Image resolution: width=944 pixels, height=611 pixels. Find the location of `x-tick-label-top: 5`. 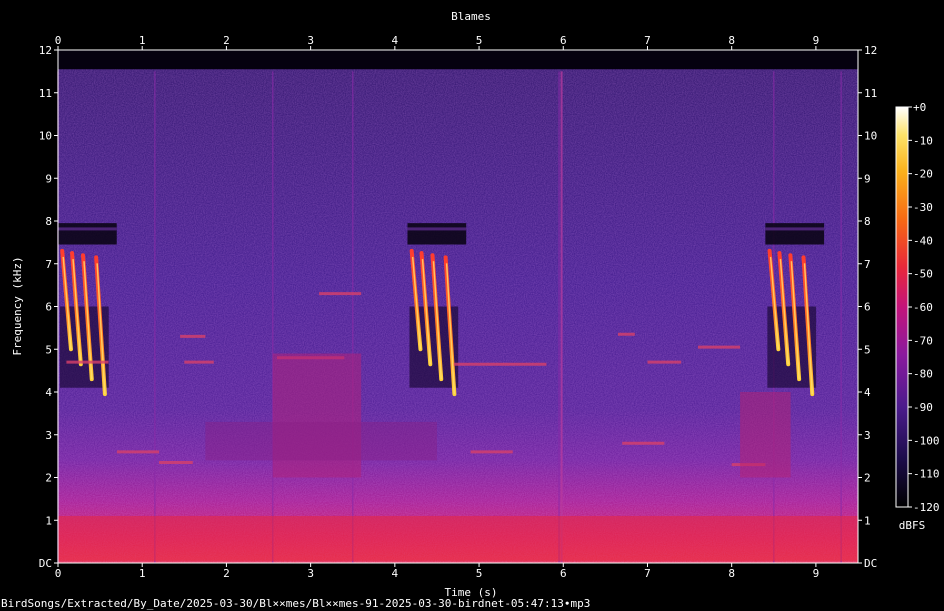

x-tick-label-top: 5 is located at coordinates (479, 40).